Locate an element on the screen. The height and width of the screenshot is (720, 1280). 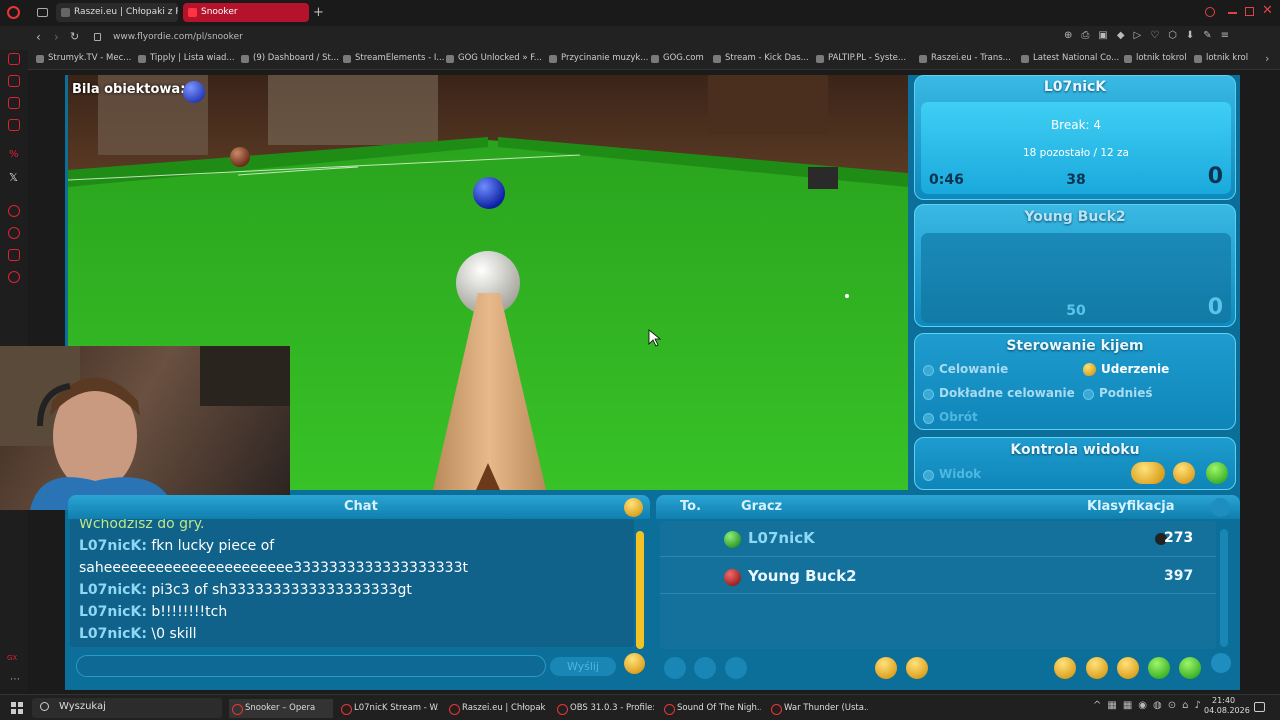
board-scroll-down-icon is located at coordinates (1221, 663).